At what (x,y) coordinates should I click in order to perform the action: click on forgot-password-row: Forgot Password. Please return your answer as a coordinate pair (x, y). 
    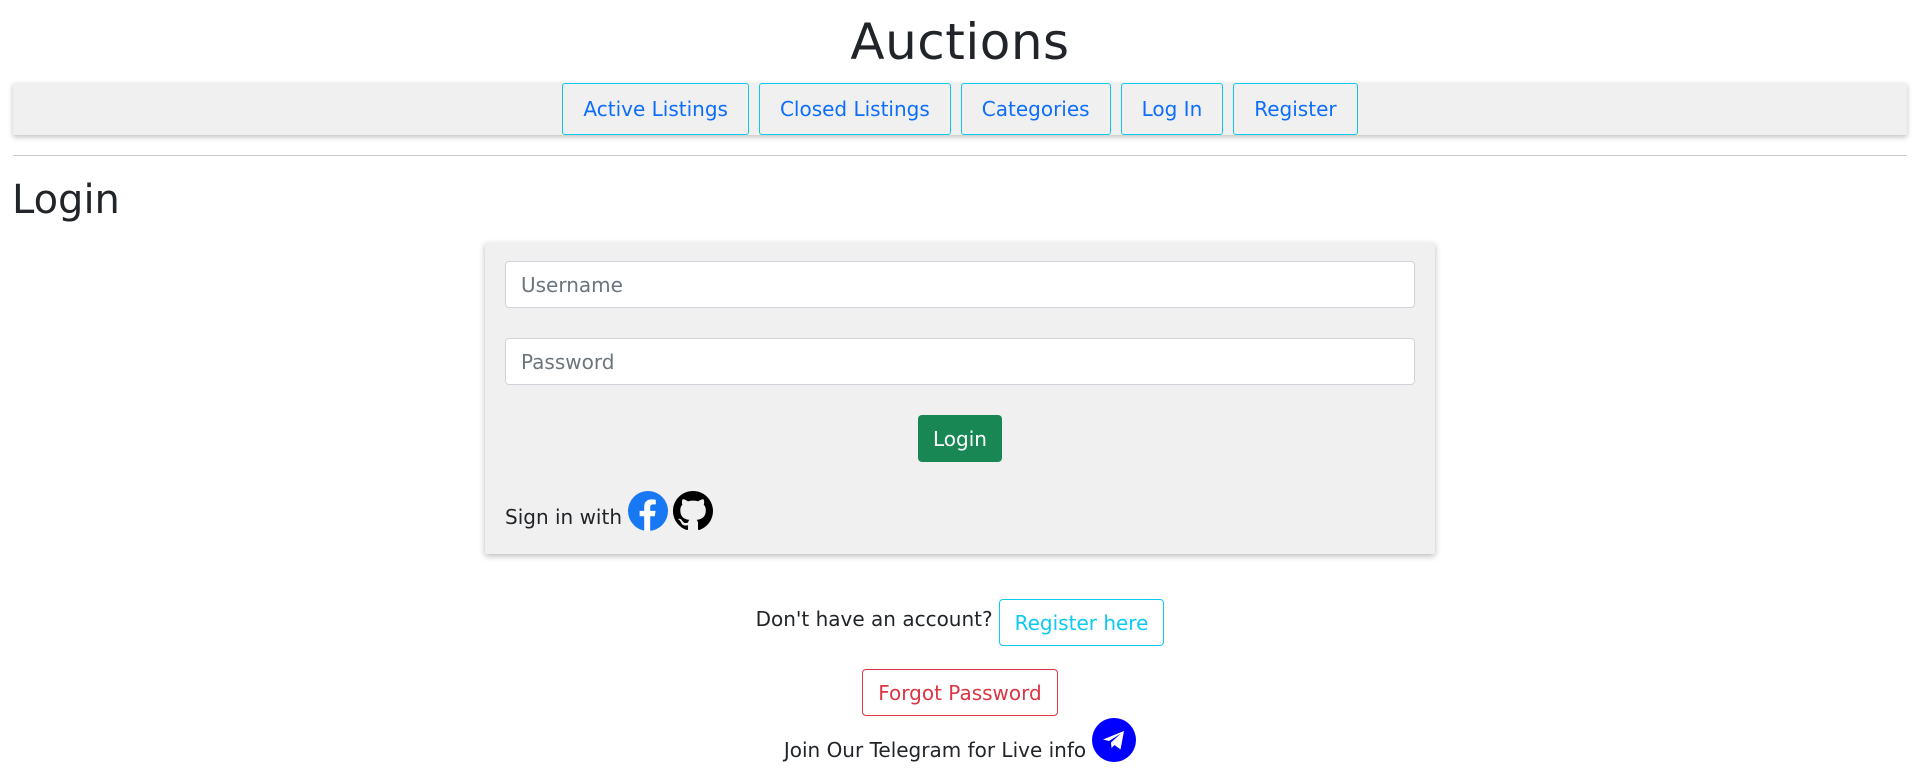
    Looking at the image, I should click on (960, 692).